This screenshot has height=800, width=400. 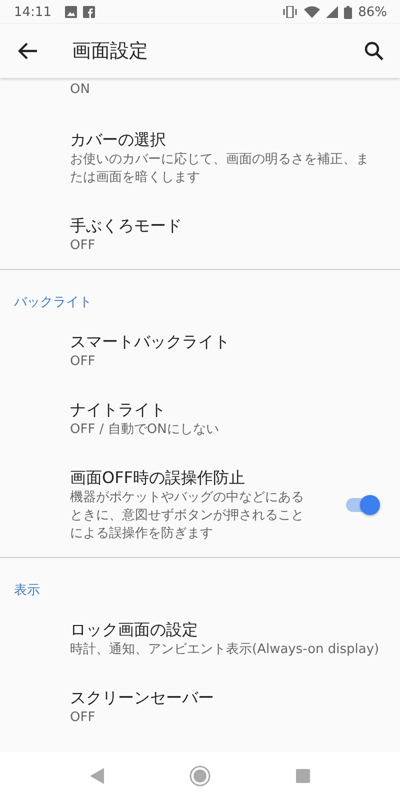 What do you see at coordinates (27, 591) in the screenshot?
I see `section-header: 表示` at bounding box center [27, 591].